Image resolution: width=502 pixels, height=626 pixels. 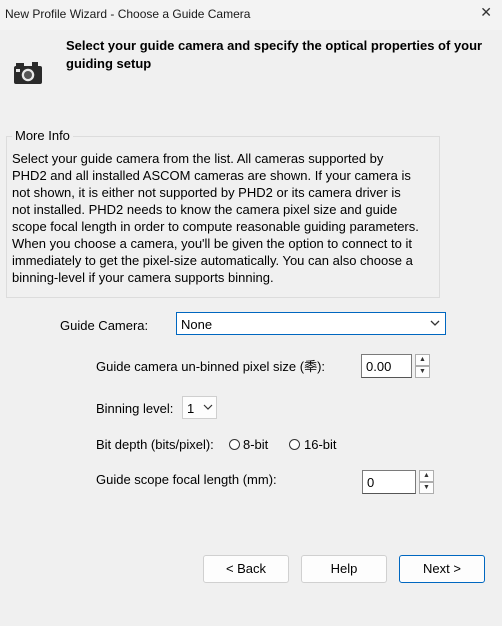 I want to click on binning-level-label: Binning level:, so click(x=135, y=408).